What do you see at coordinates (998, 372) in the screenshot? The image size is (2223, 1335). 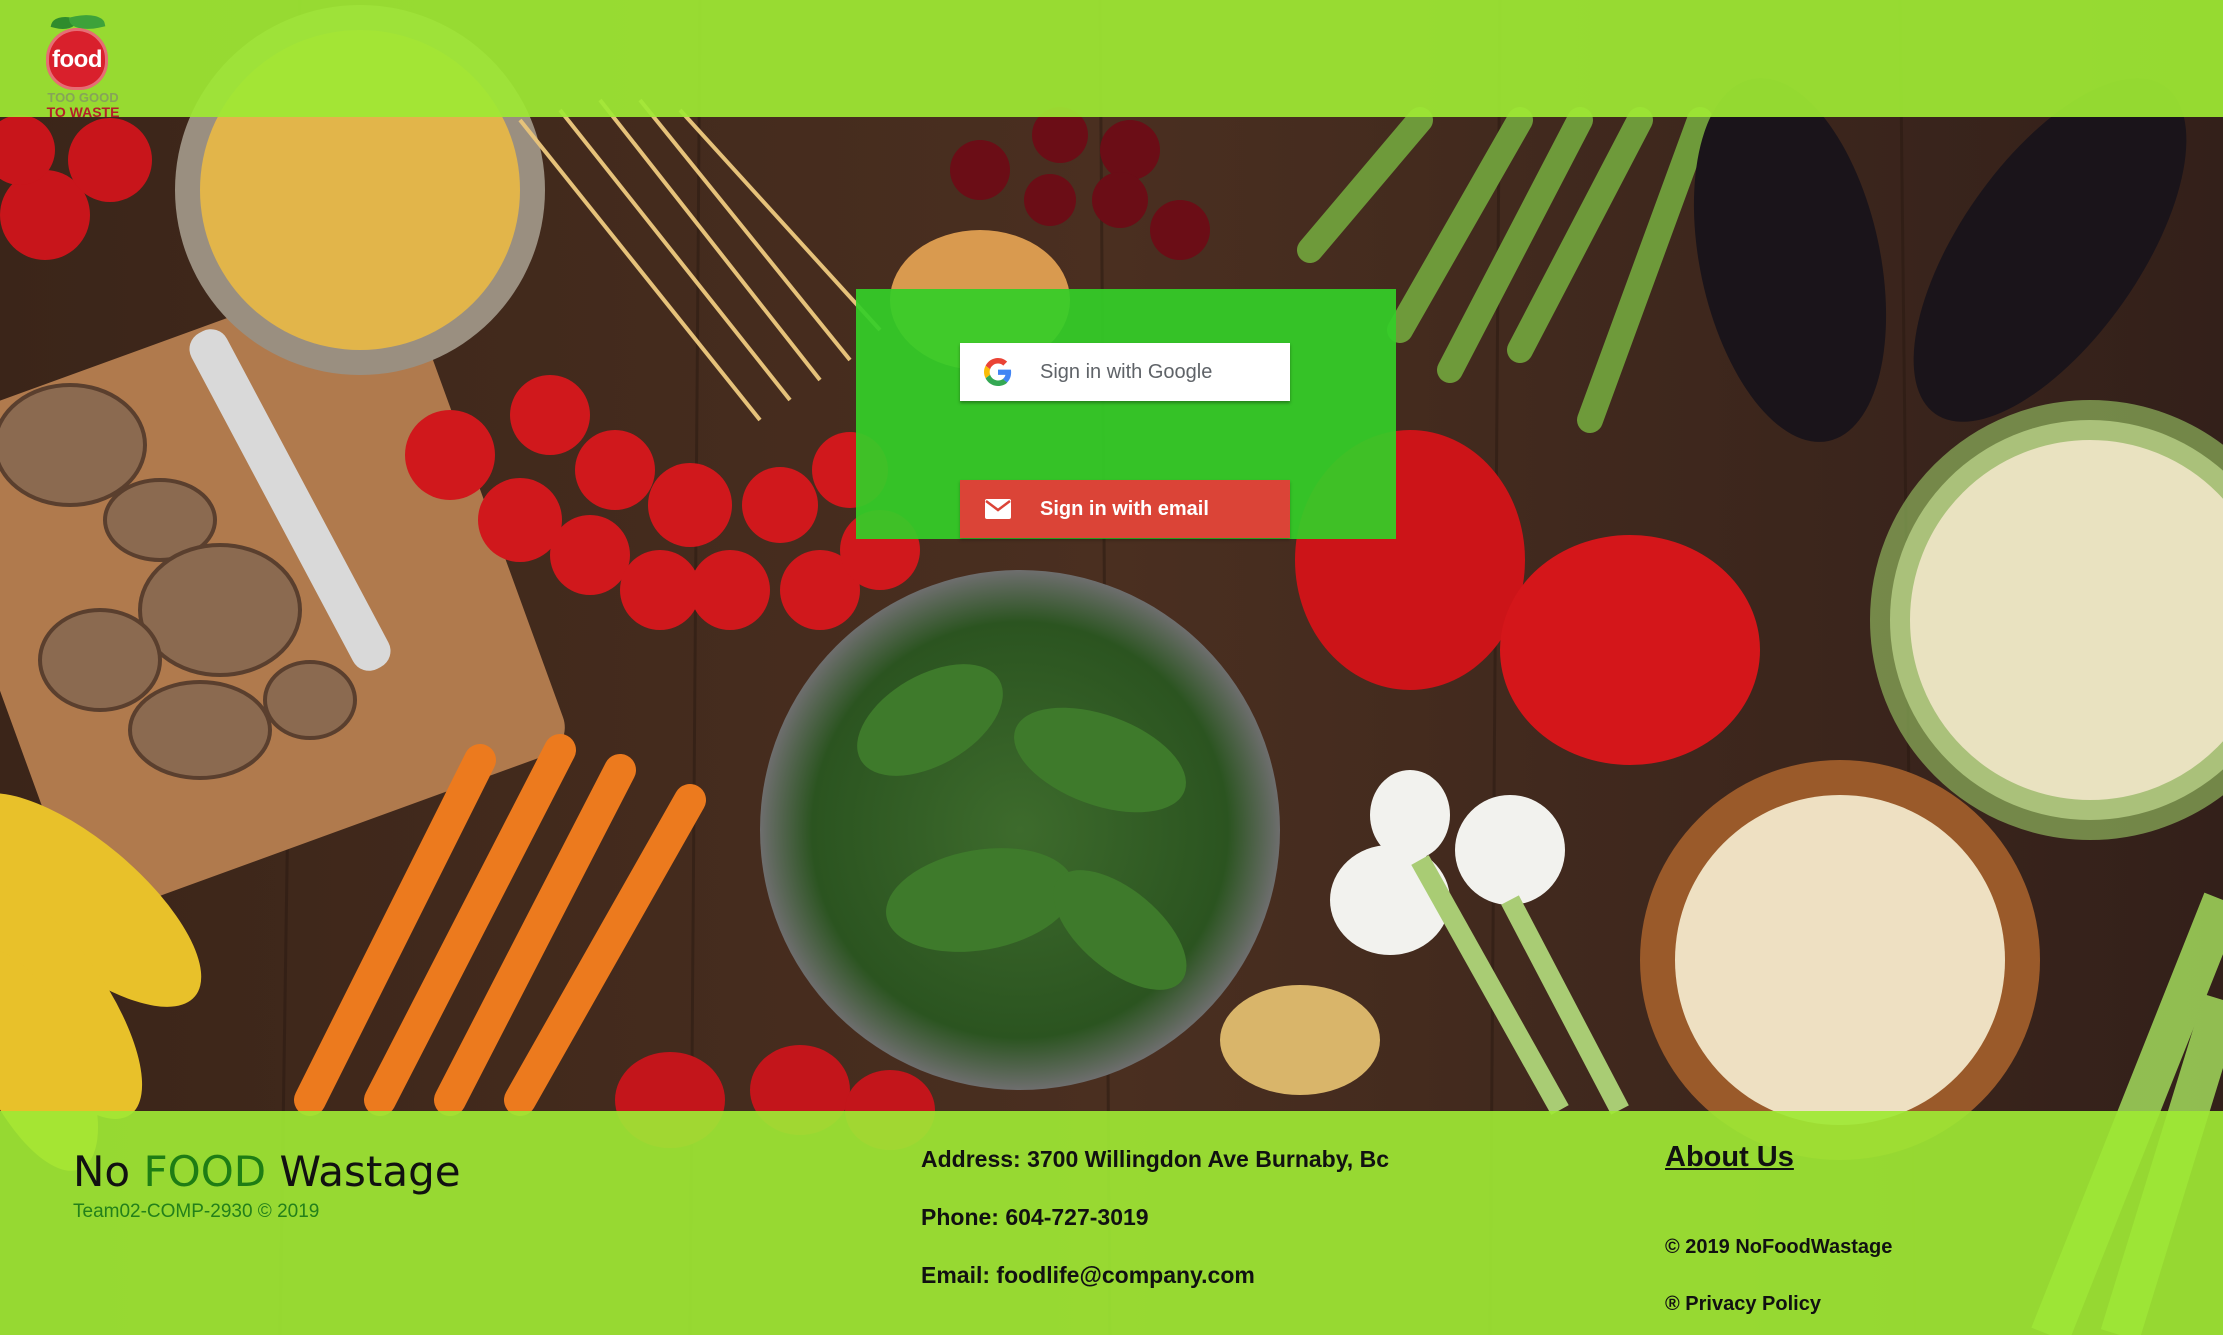 I see `google-g-icon` at bounding box center [998, 372].